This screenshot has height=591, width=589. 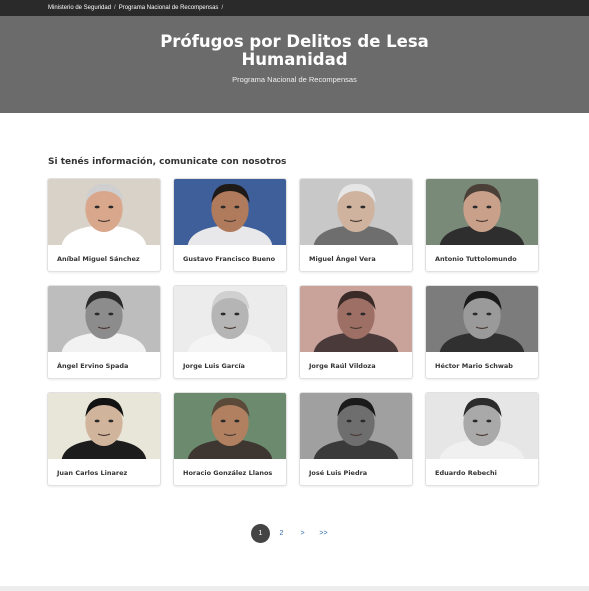 I want to click on fugitive-card: Horacio González Llanos, so click(x=230, y=439).